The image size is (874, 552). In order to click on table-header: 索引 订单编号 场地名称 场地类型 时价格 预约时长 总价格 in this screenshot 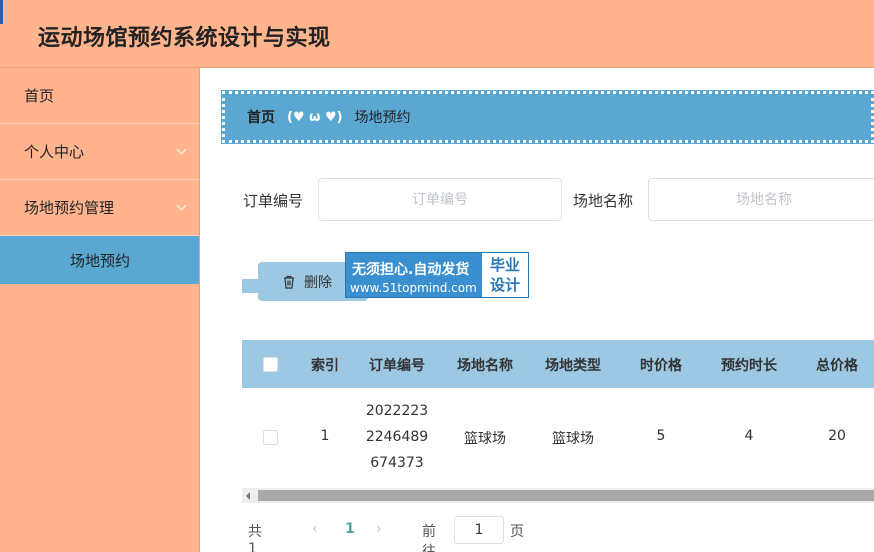, I will do `click(558, 364)`.